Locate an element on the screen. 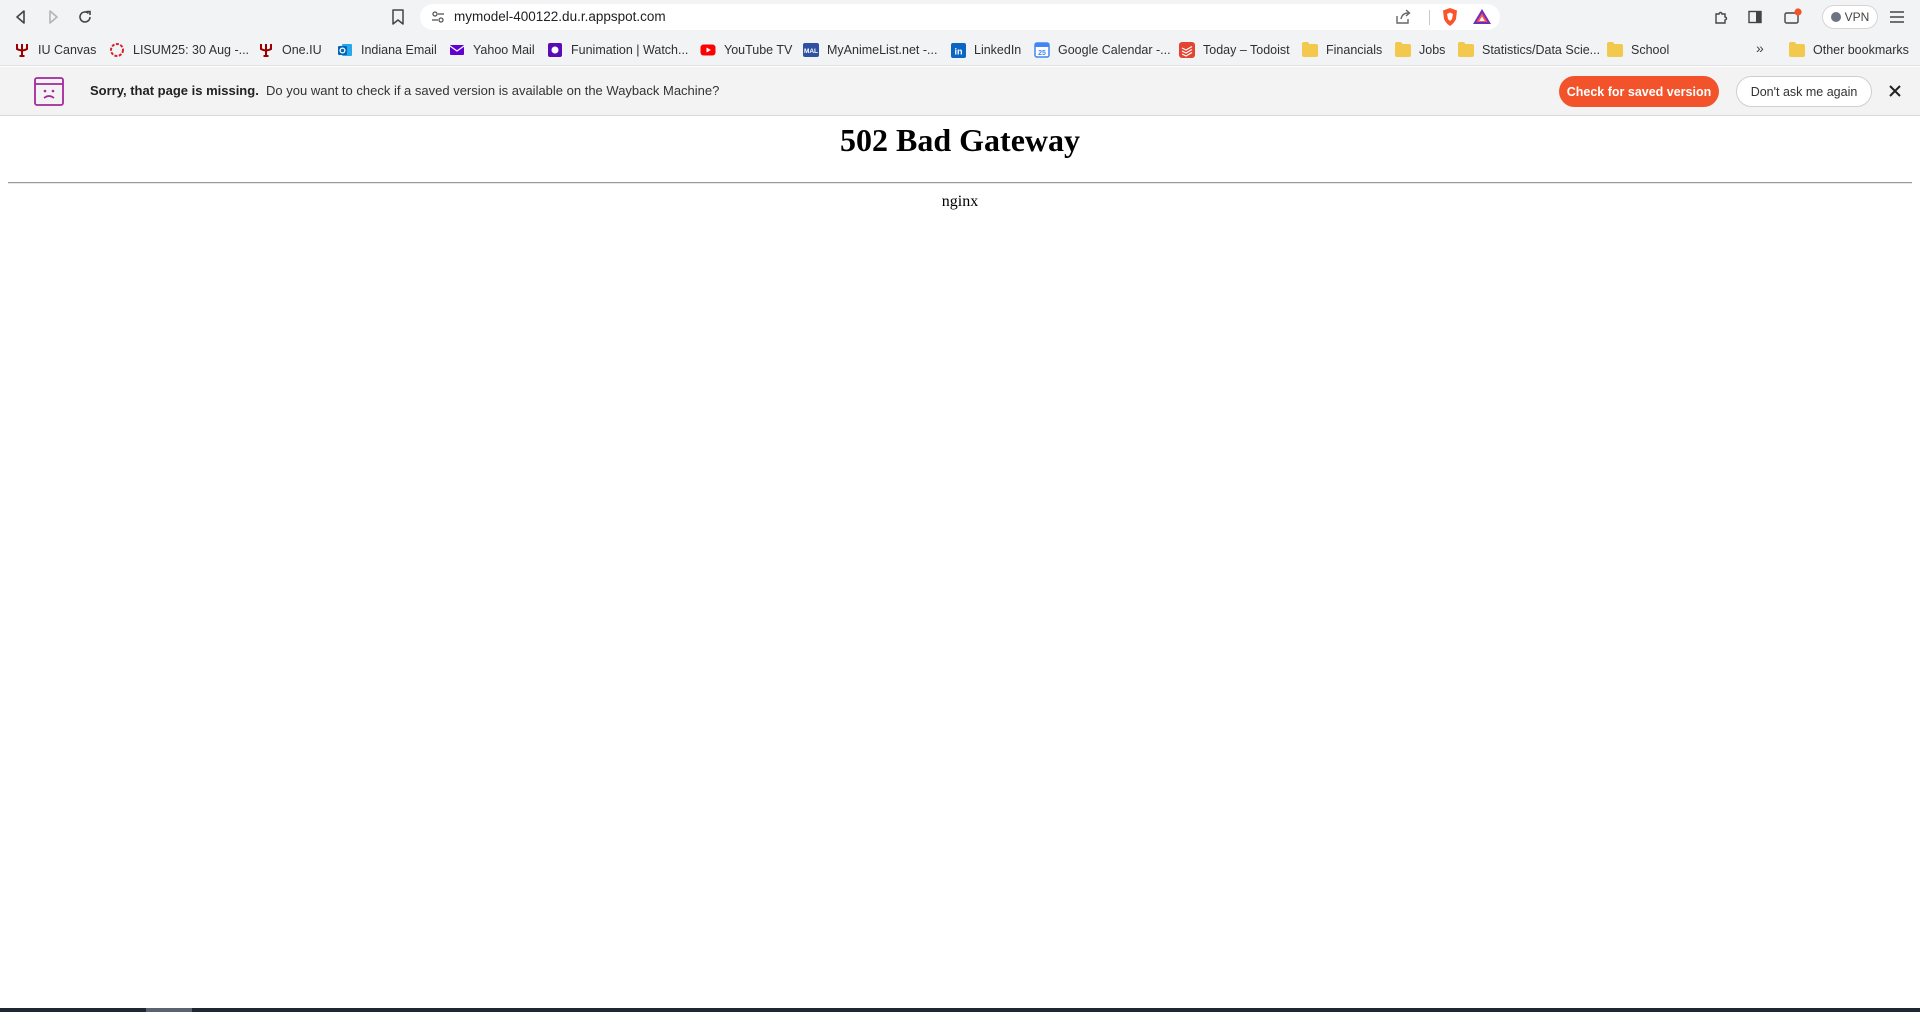 This screenshot has width=1920, height=1012. vpn-status-icon is located at coordinates (1835, 17).